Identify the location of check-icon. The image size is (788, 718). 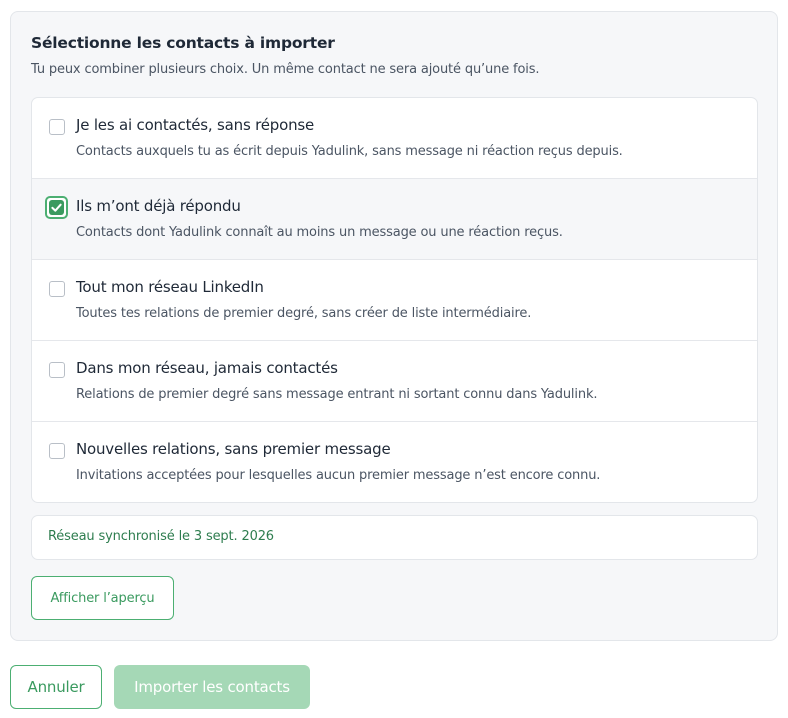
(56, 207).